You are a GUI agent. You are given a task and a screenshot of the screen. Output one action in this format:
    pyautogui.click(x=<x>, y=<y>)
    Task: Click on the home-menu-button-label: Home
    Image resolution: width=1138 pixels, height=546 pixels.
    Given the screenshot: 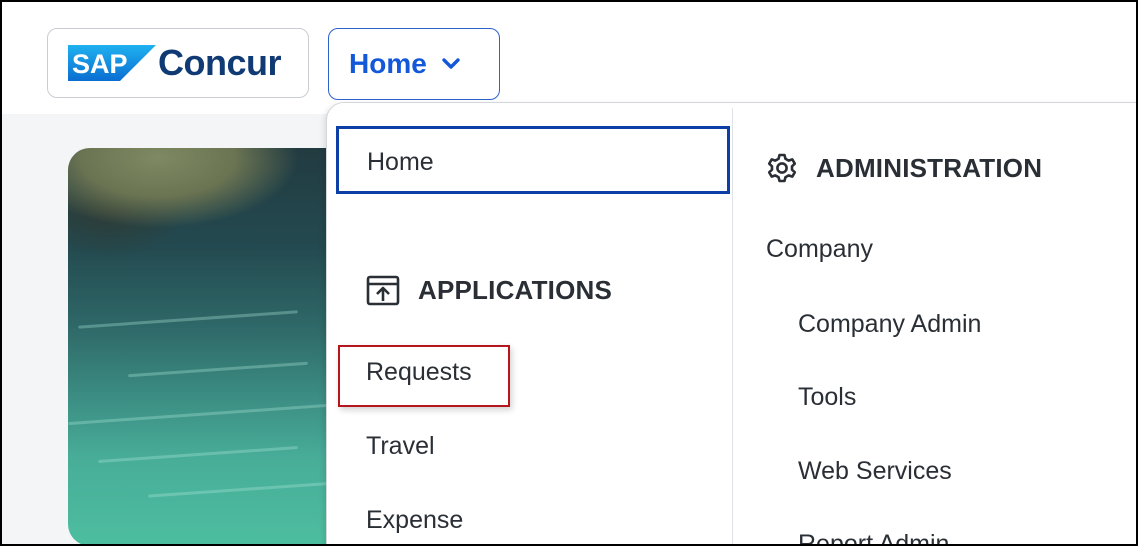 What is the action you would take?
    pyautogui.click(x=388, y=63)
    